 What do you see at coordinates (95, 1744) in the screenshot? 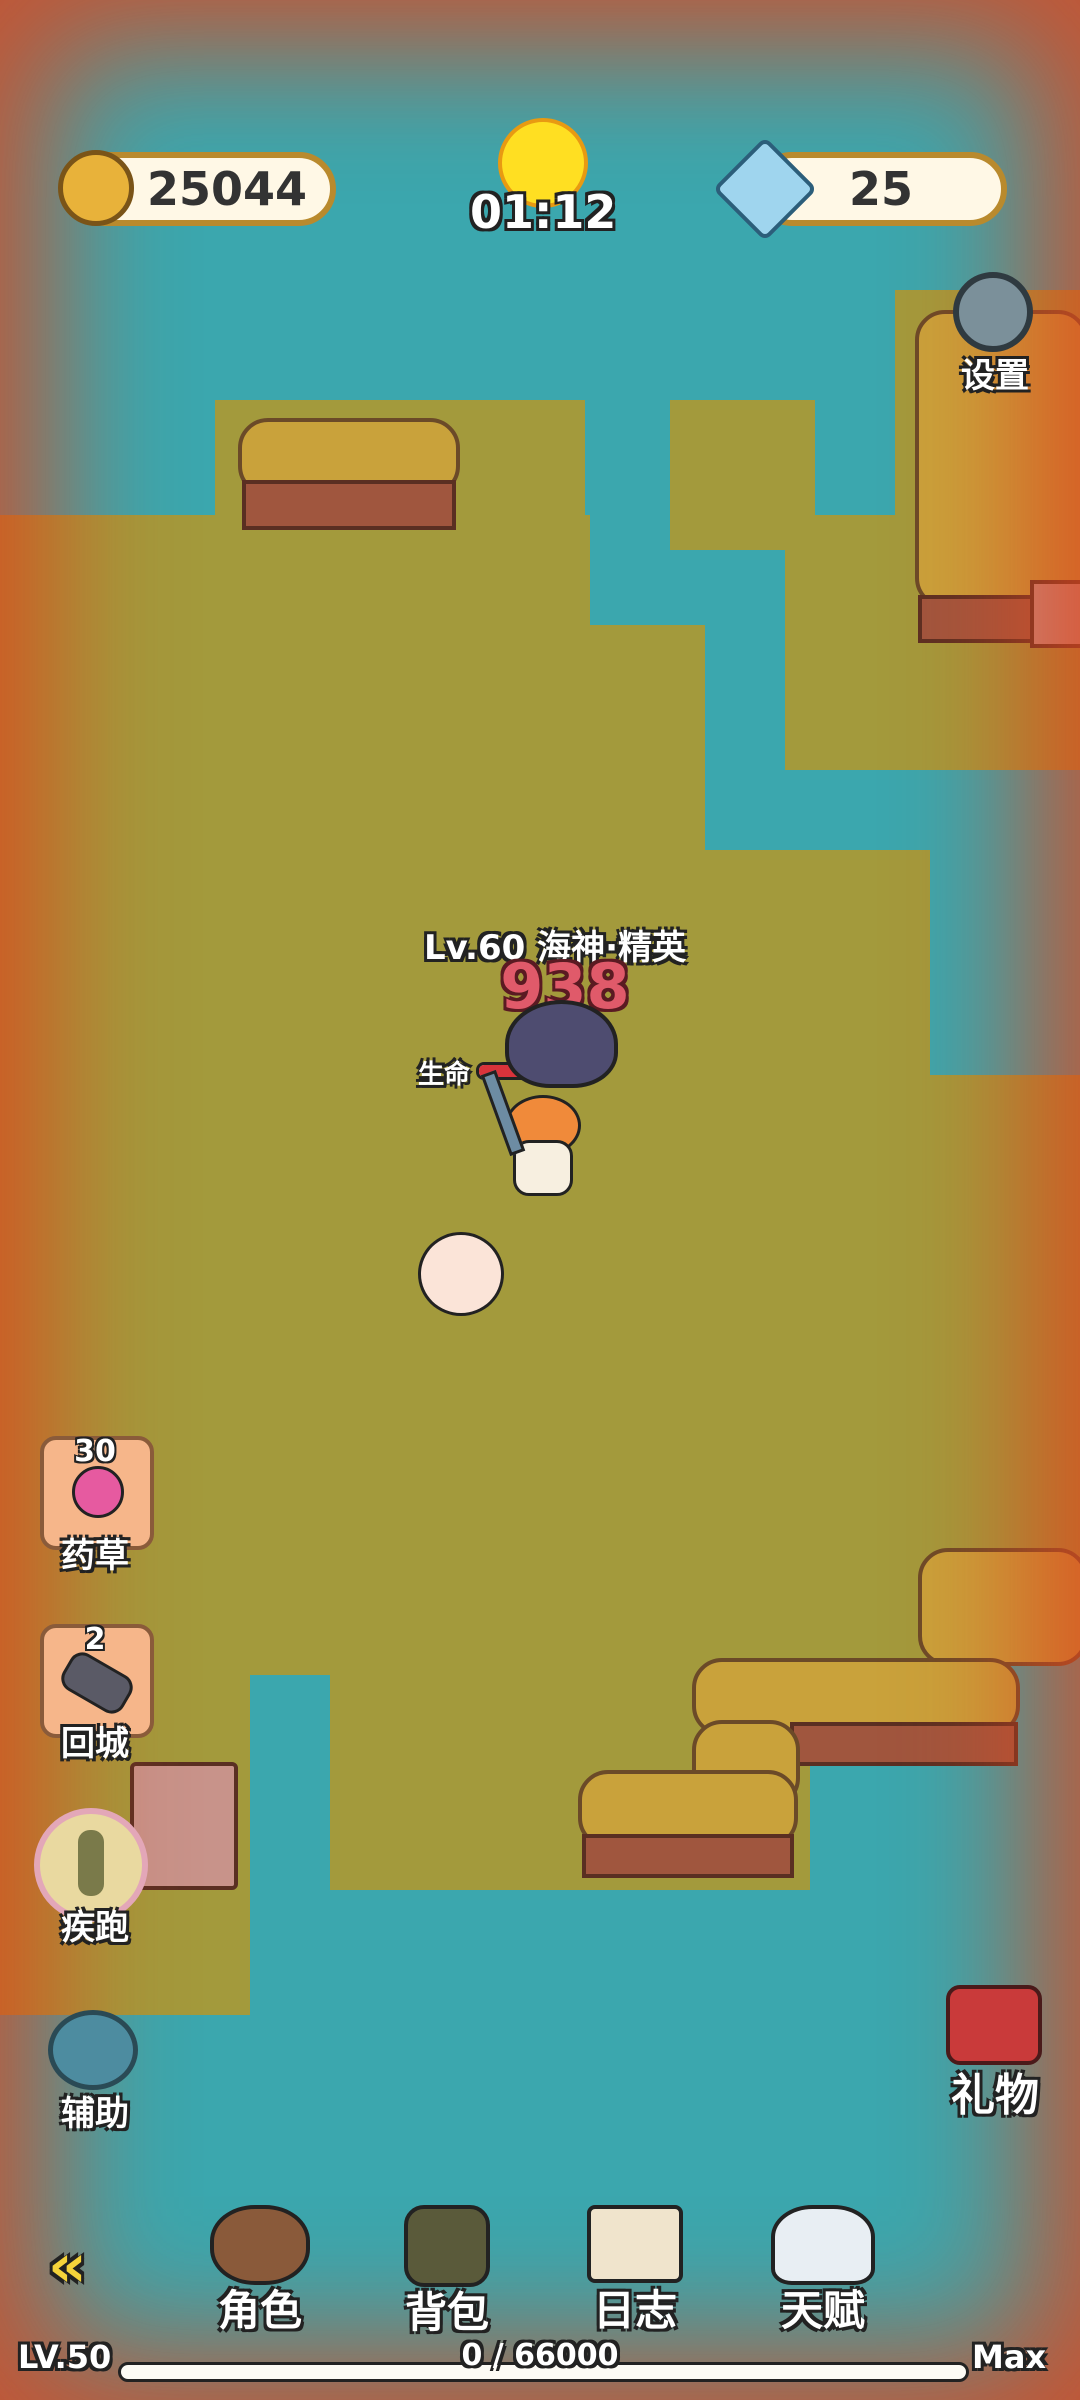
I see `return-town-label: 回城` at bounding box center [95, 1744].